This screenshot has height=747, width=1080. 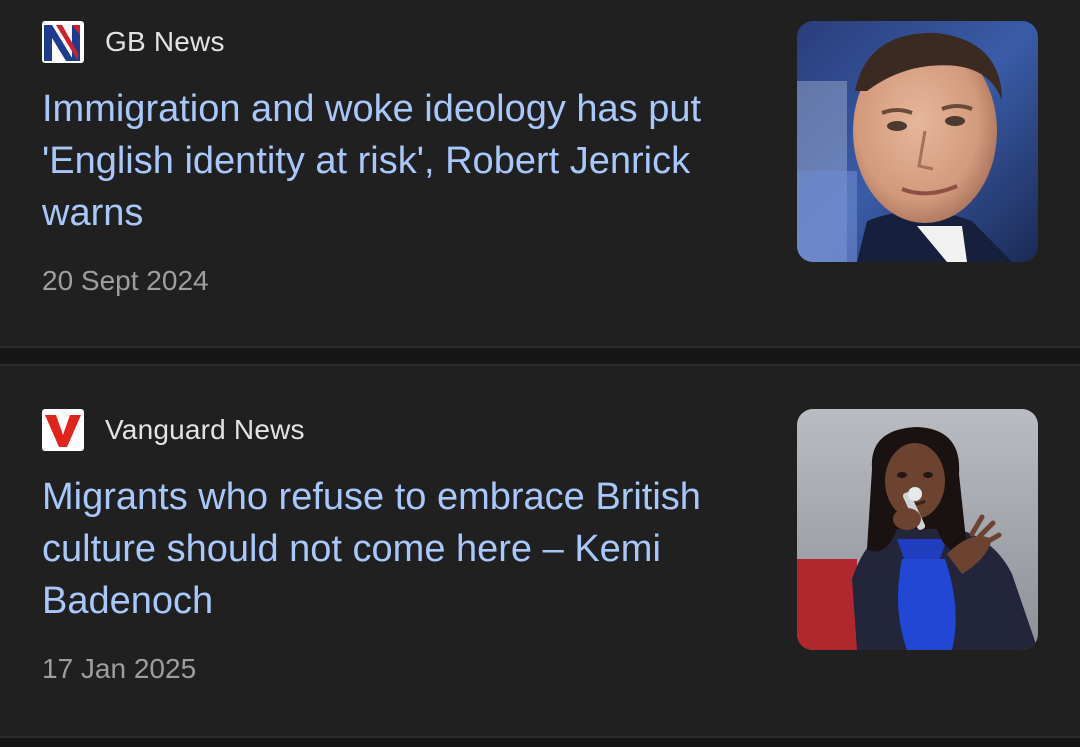 I want to click on article-date: 20 Sept 2024, so click(x=125, y=280).